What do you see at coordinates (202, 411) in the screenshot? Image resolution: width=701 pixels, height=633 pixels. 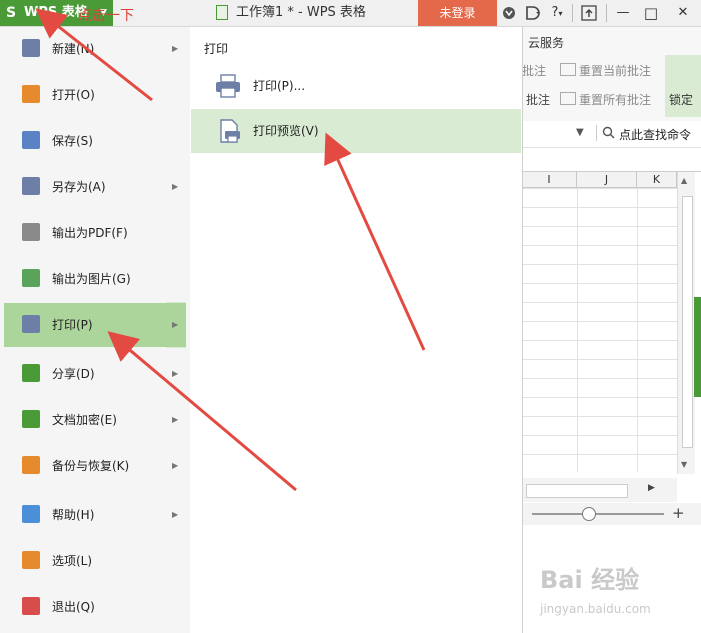 I see `arrow-to-print` at bounding box center [202, 411].